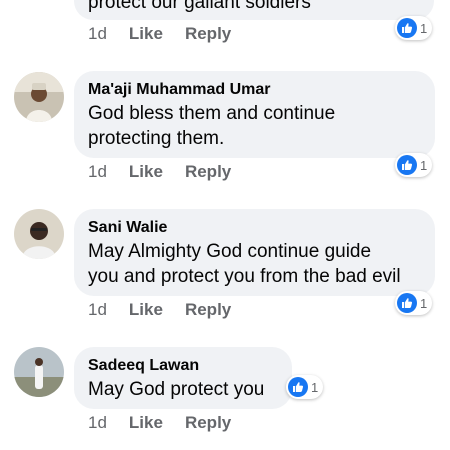  What do you see at coordinates (230, 251) in the screenshot?
I see `comment-text-line: May Almighty God continue guide` at bounding box center [230, 251].